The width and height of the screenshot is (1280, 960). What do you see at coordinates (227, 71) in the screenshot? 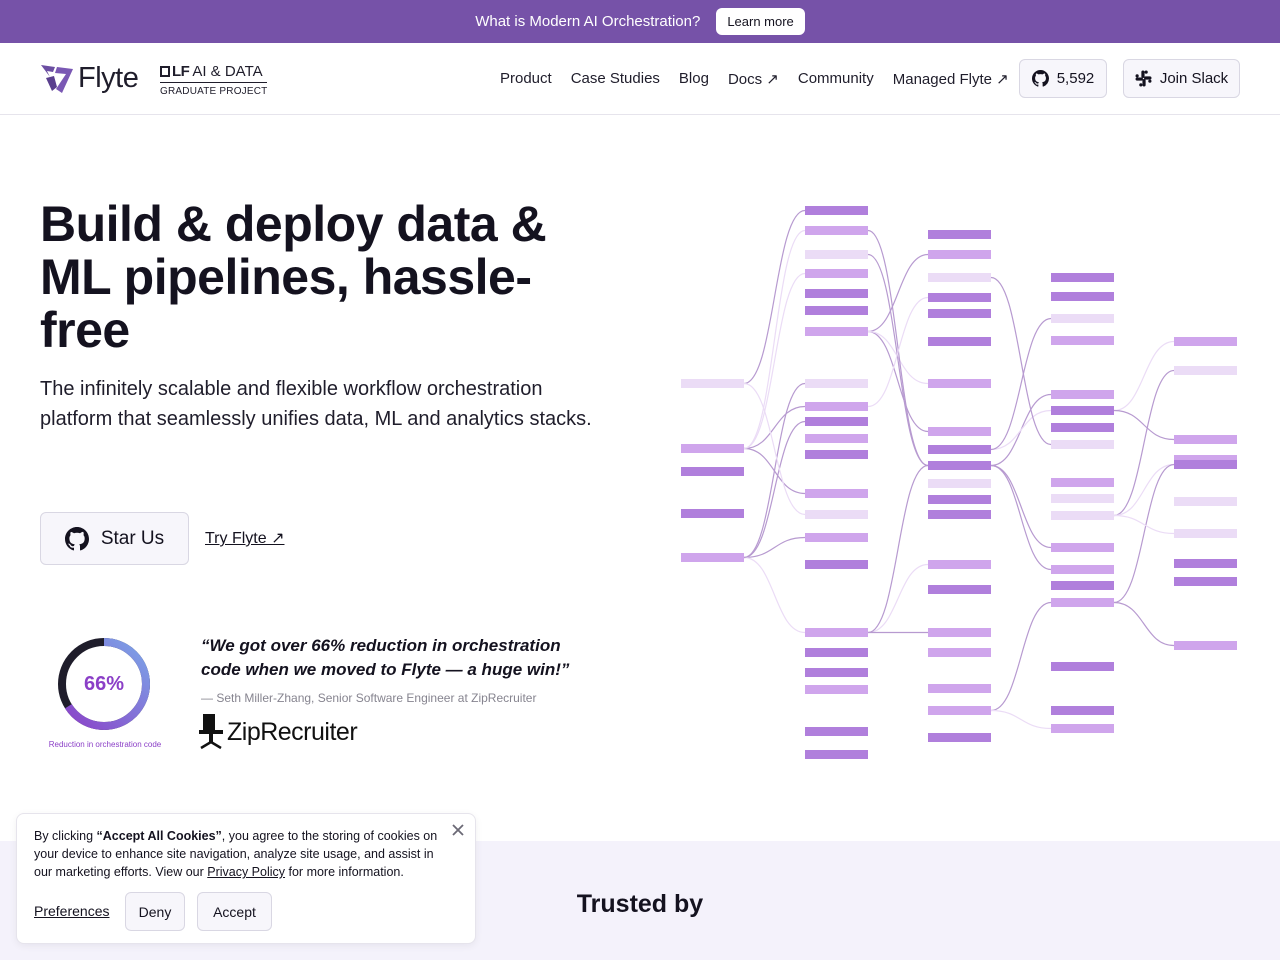
I see `lf-ai-data-text: AI & DATA` at bounding box center [227, 71].